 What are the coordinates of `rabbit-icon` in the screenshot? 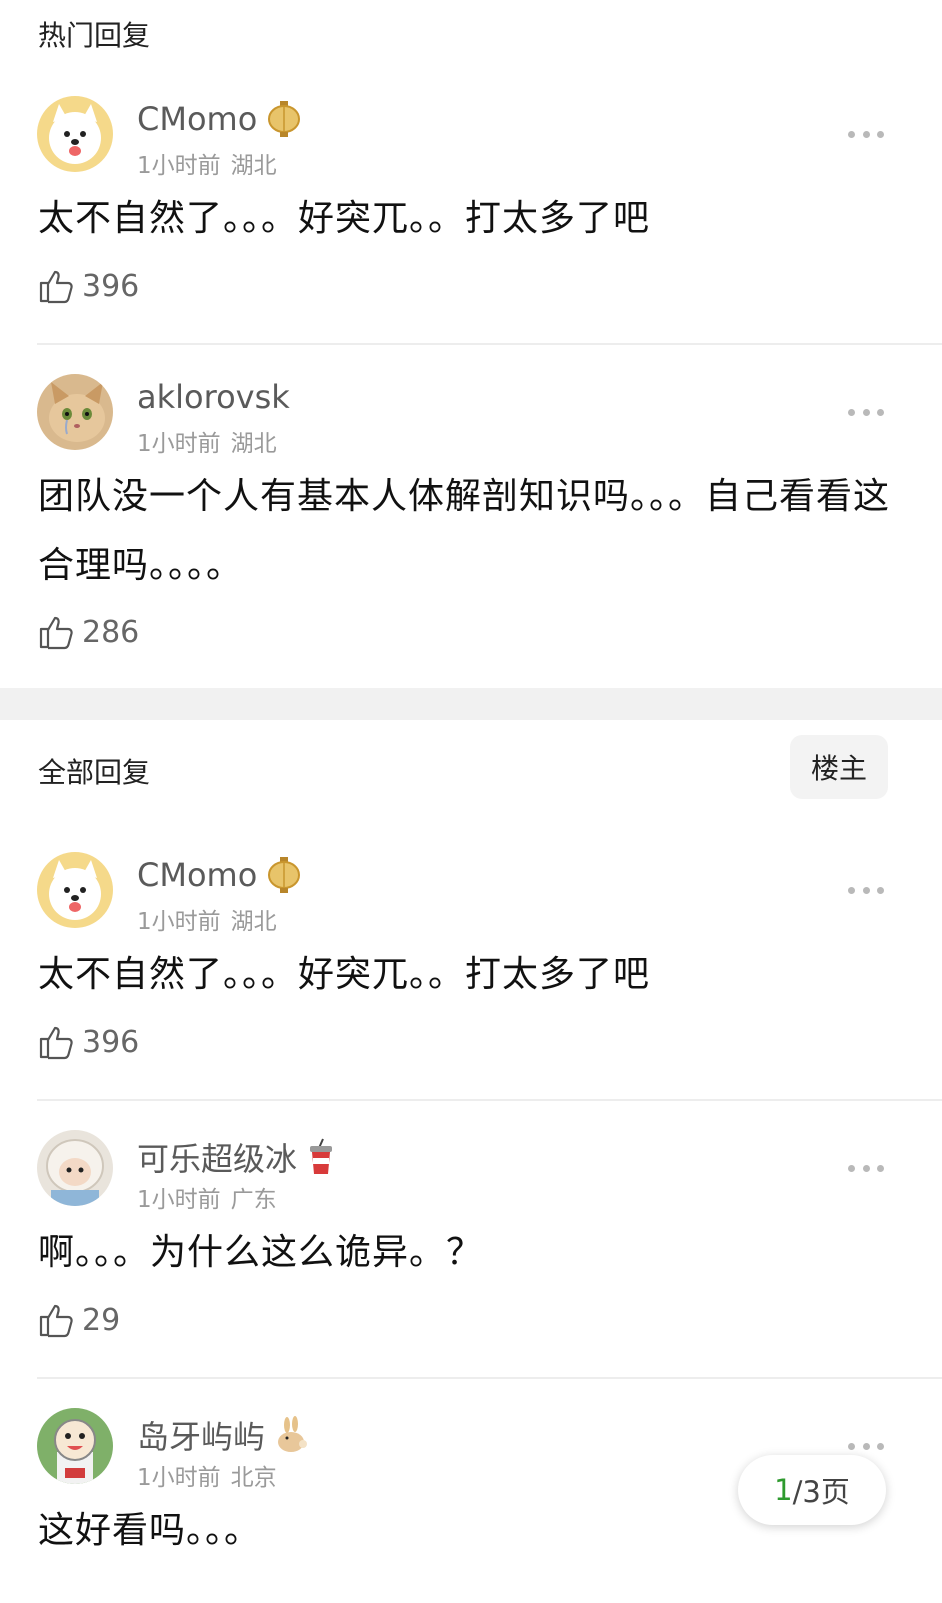 It's located at (293, 1434).